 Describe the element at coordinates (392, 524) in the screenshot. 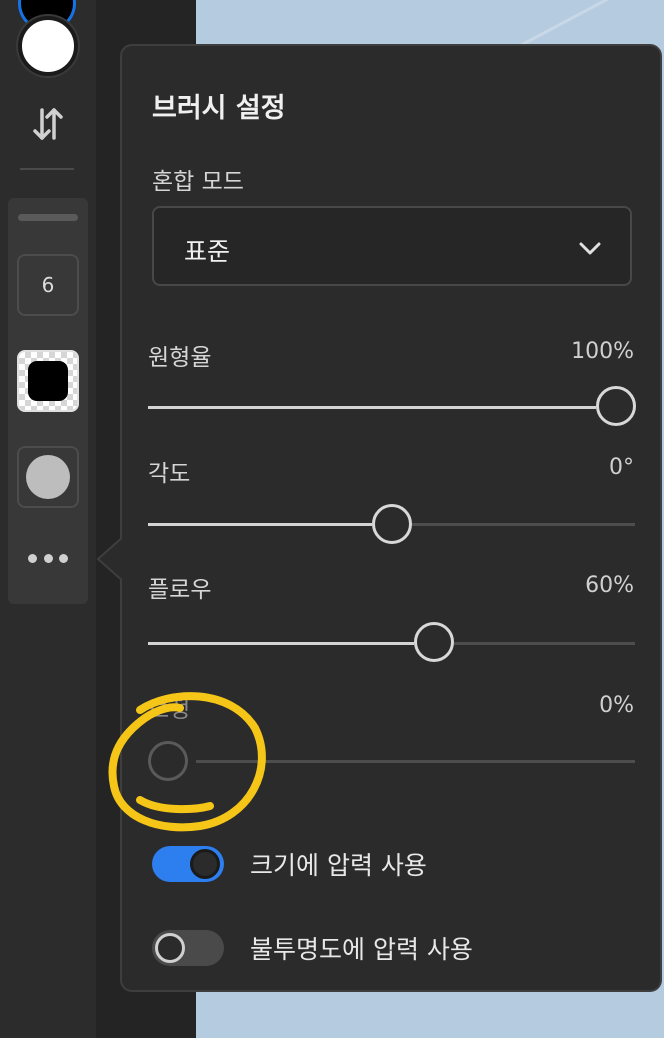

I see `angle-slider-thumb` at that location.